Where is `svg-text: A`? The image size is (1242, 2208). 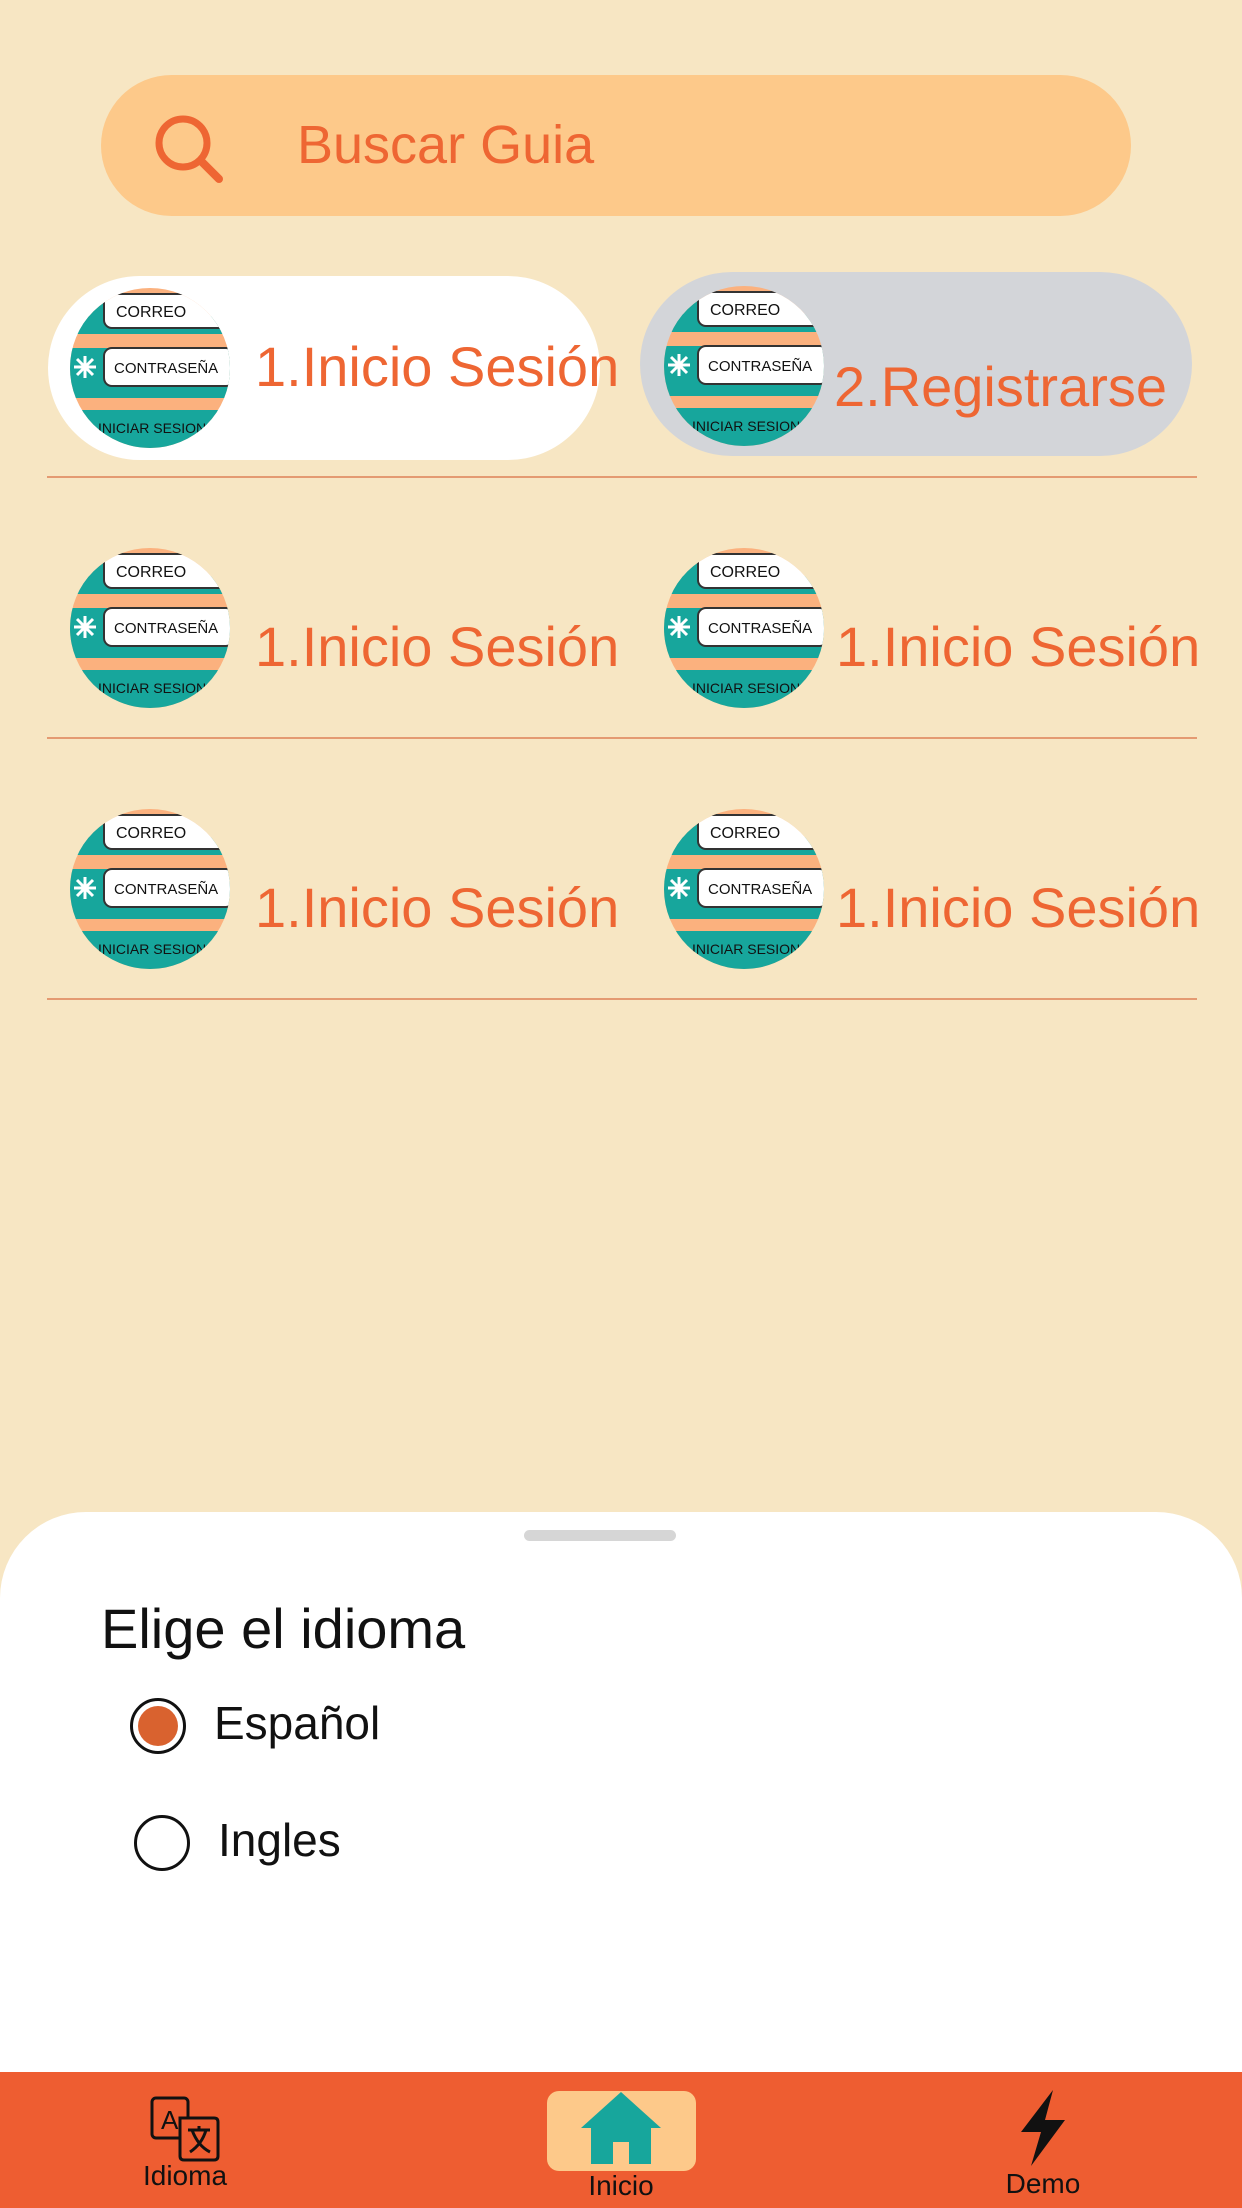 svg-text: A is located at coordinates (170, 2120).